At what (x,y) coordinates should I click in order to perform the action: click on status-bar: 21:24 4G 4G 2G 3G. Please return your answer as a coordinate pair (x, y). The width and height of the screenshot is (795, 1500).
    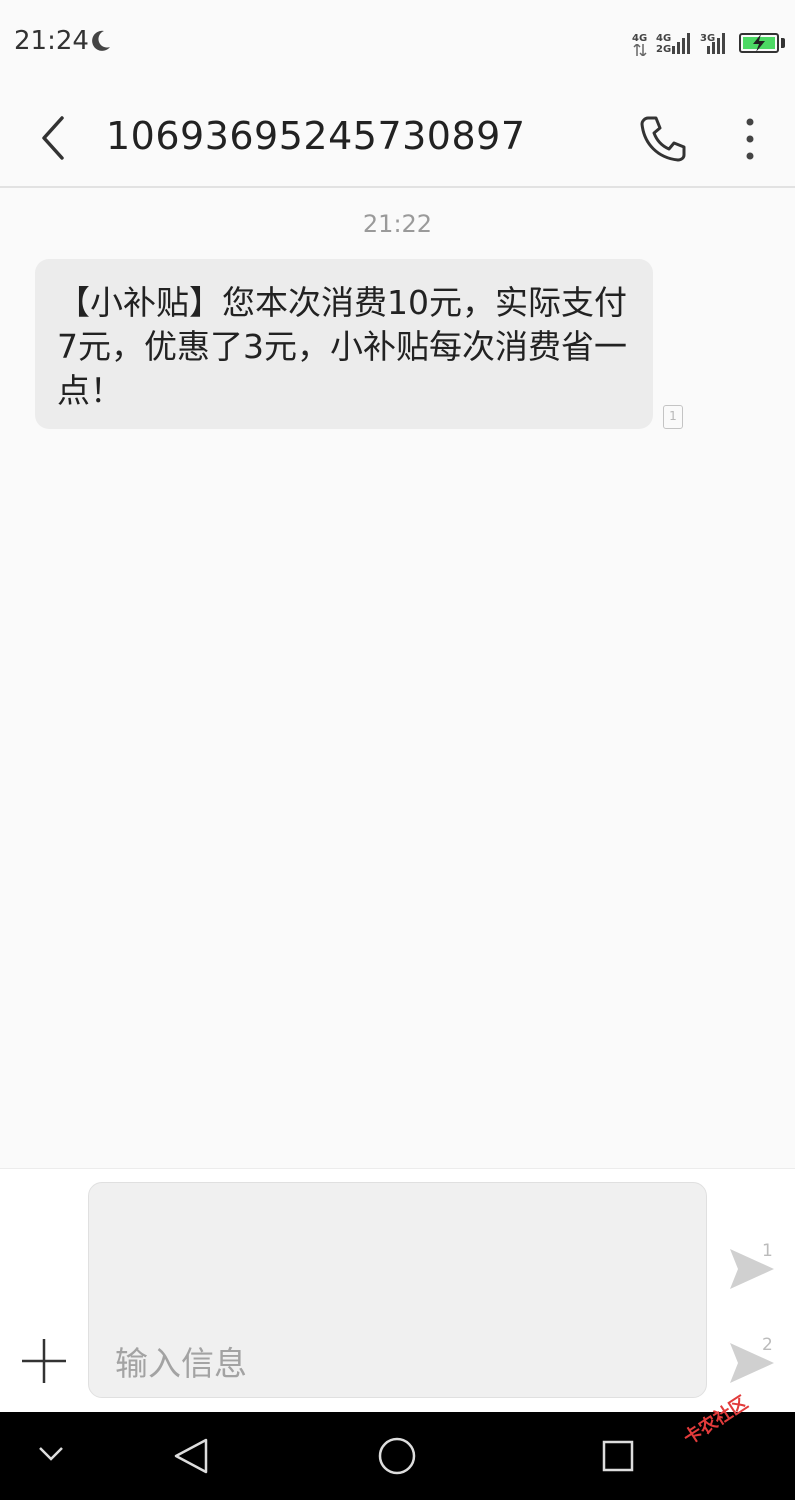
    Looking at the image, I should click on (397, 44).